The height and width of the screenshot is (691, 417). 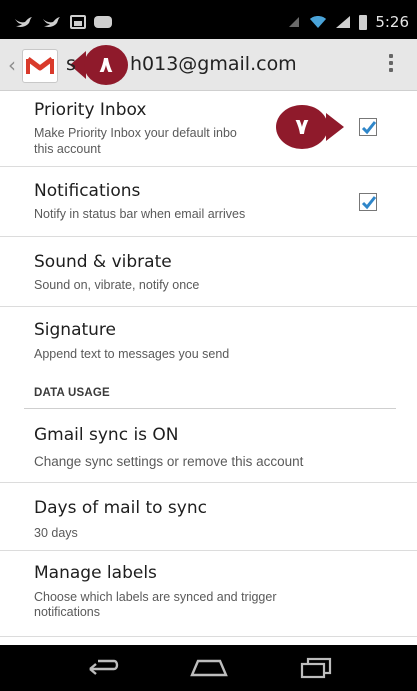 What do you see at coordinates (140, 214) in the screenshot?
I see `setting-subtitle: Notify in status bar when email arrives` at bounding box center [140, 214].